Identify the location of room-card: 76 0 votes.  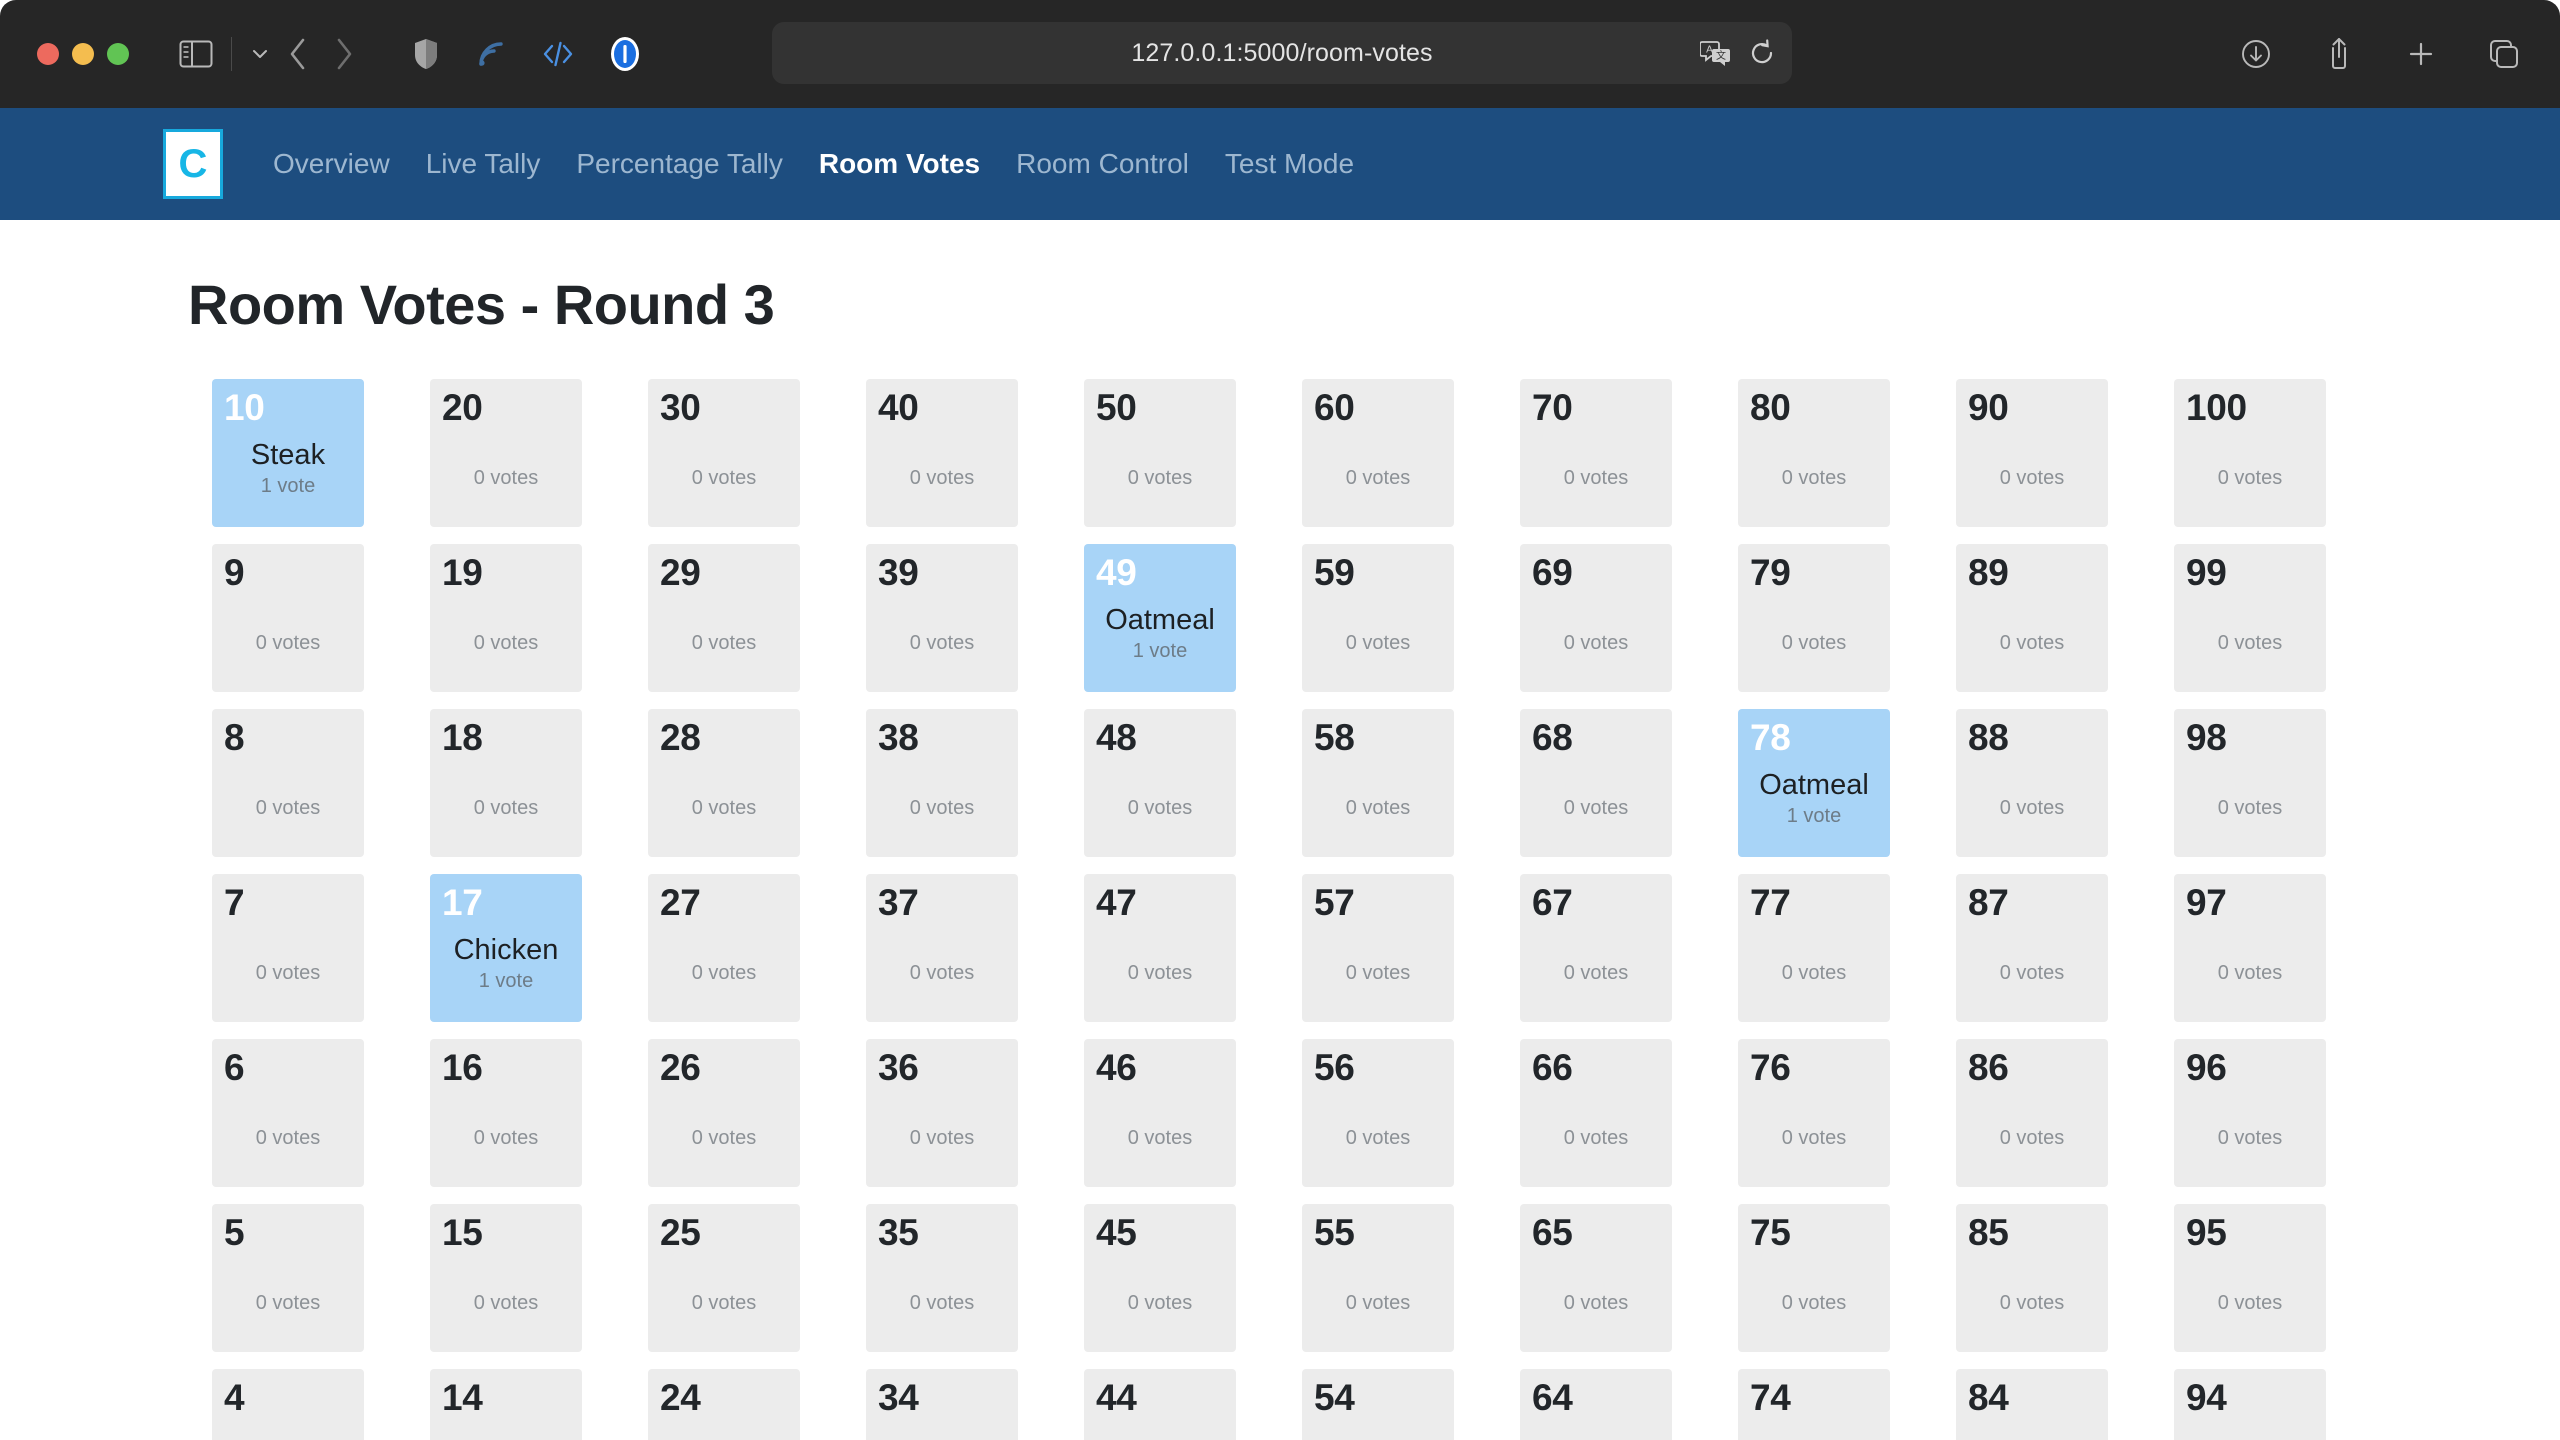
(1814, 1113).